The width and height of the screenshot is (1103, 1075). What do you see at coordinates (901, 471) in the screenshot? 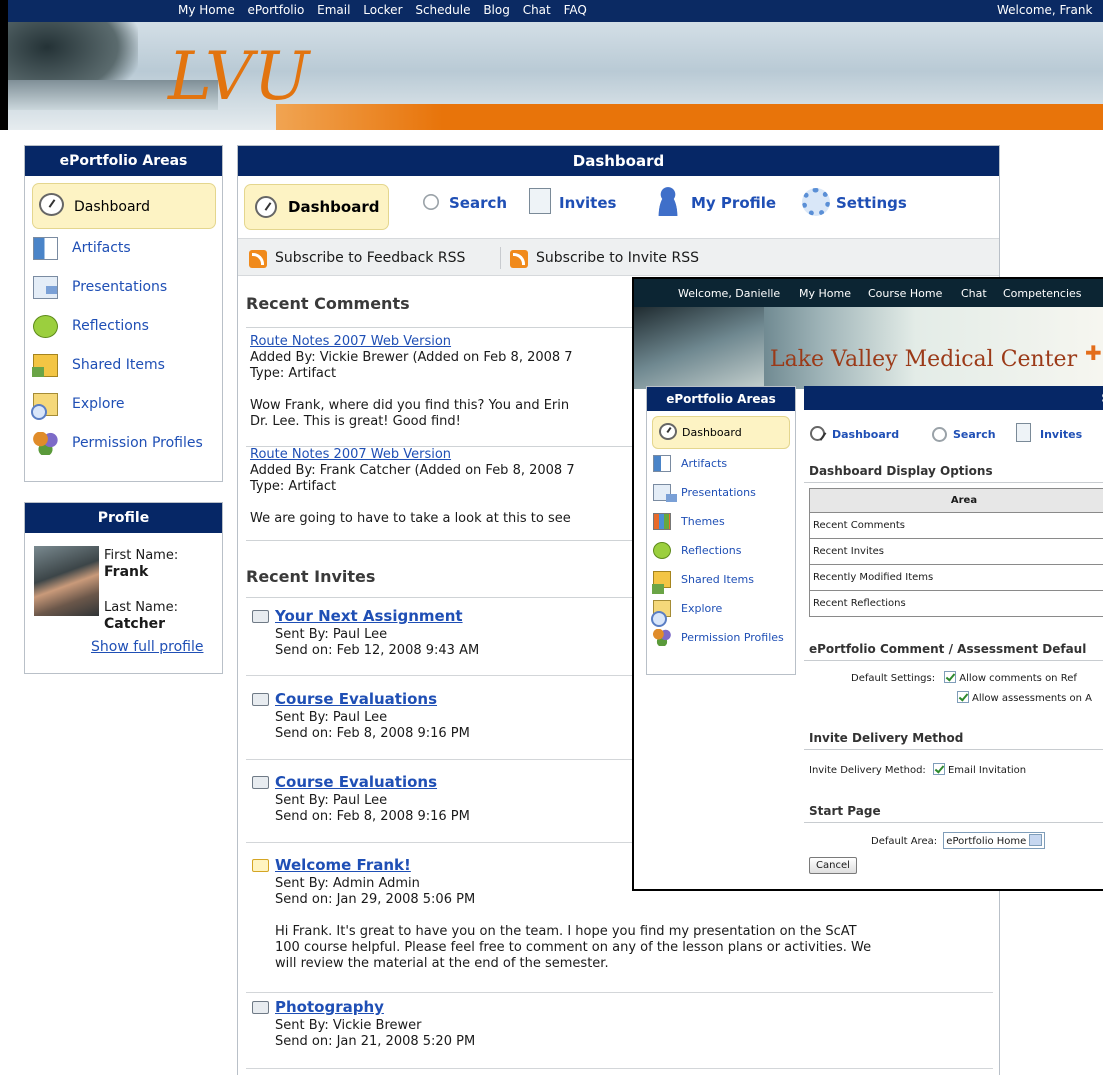
I see `display-options-heading: Dashboard Display Options` at bounding box center [901, 471].